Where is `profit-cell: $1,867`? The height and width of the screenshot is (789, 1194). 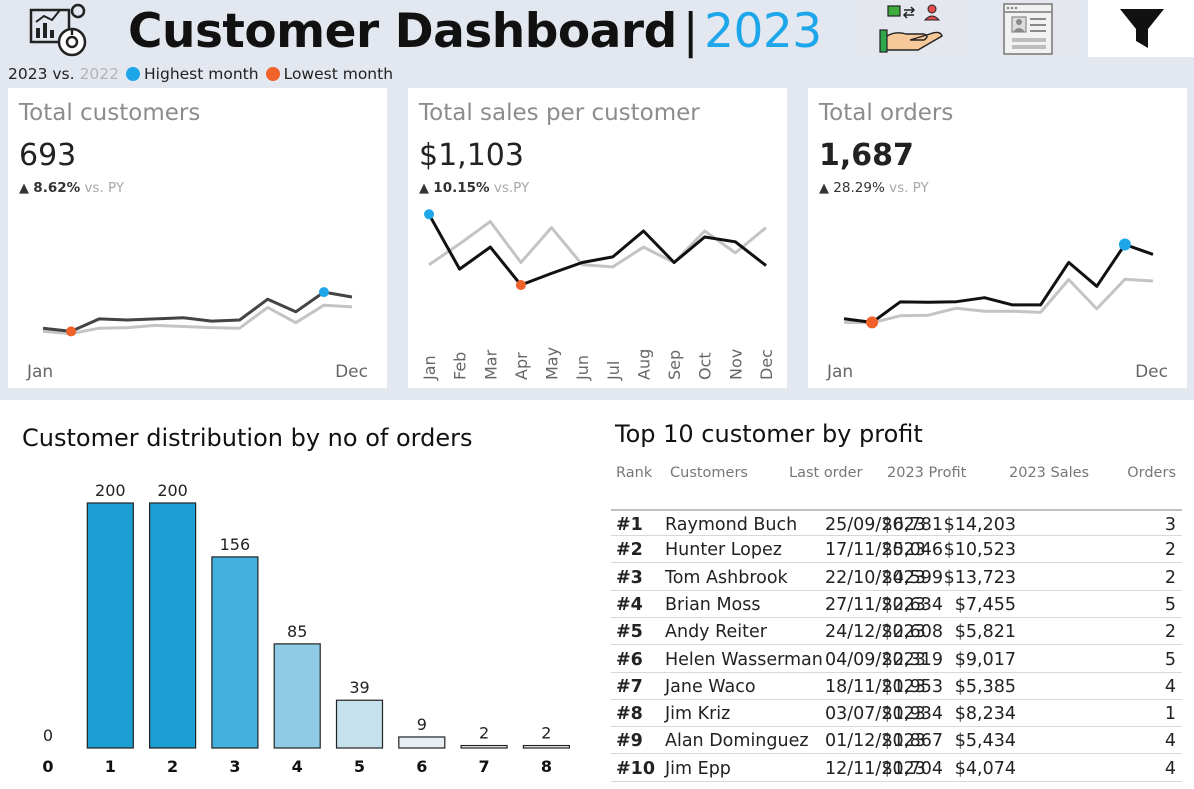
profit-cell: $1,867 is located at coordinates (912, 741).